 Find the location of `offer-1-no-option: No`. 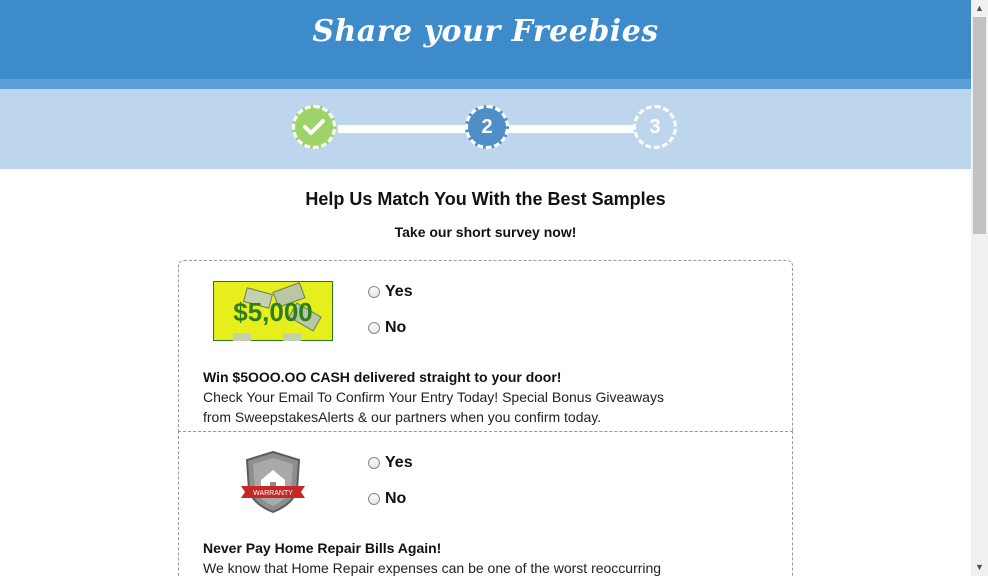

offer-1-no-option: No is located at coordinates (387, 328).